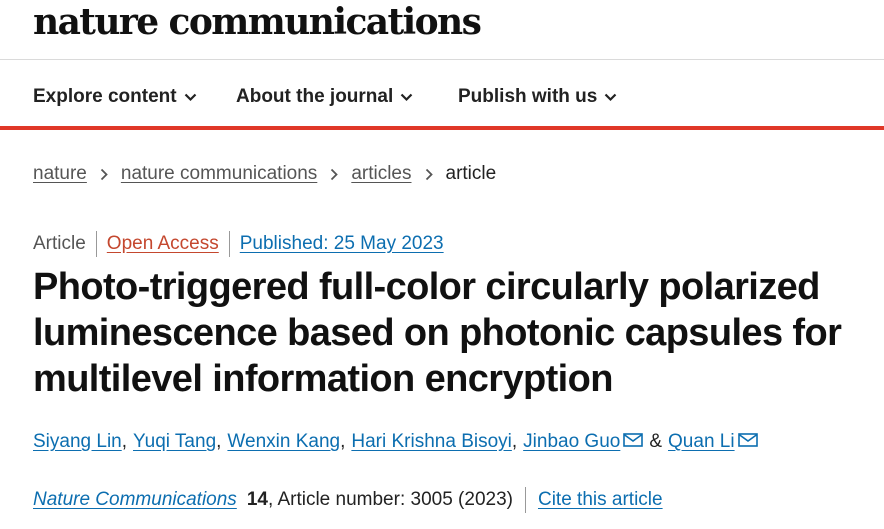 The image size is (884, 529). What do you see at coordinates (431, 442) in the screenshot?
I see `author-link: Hari Krishna Bisoyi` at bounding box center [431, 442].